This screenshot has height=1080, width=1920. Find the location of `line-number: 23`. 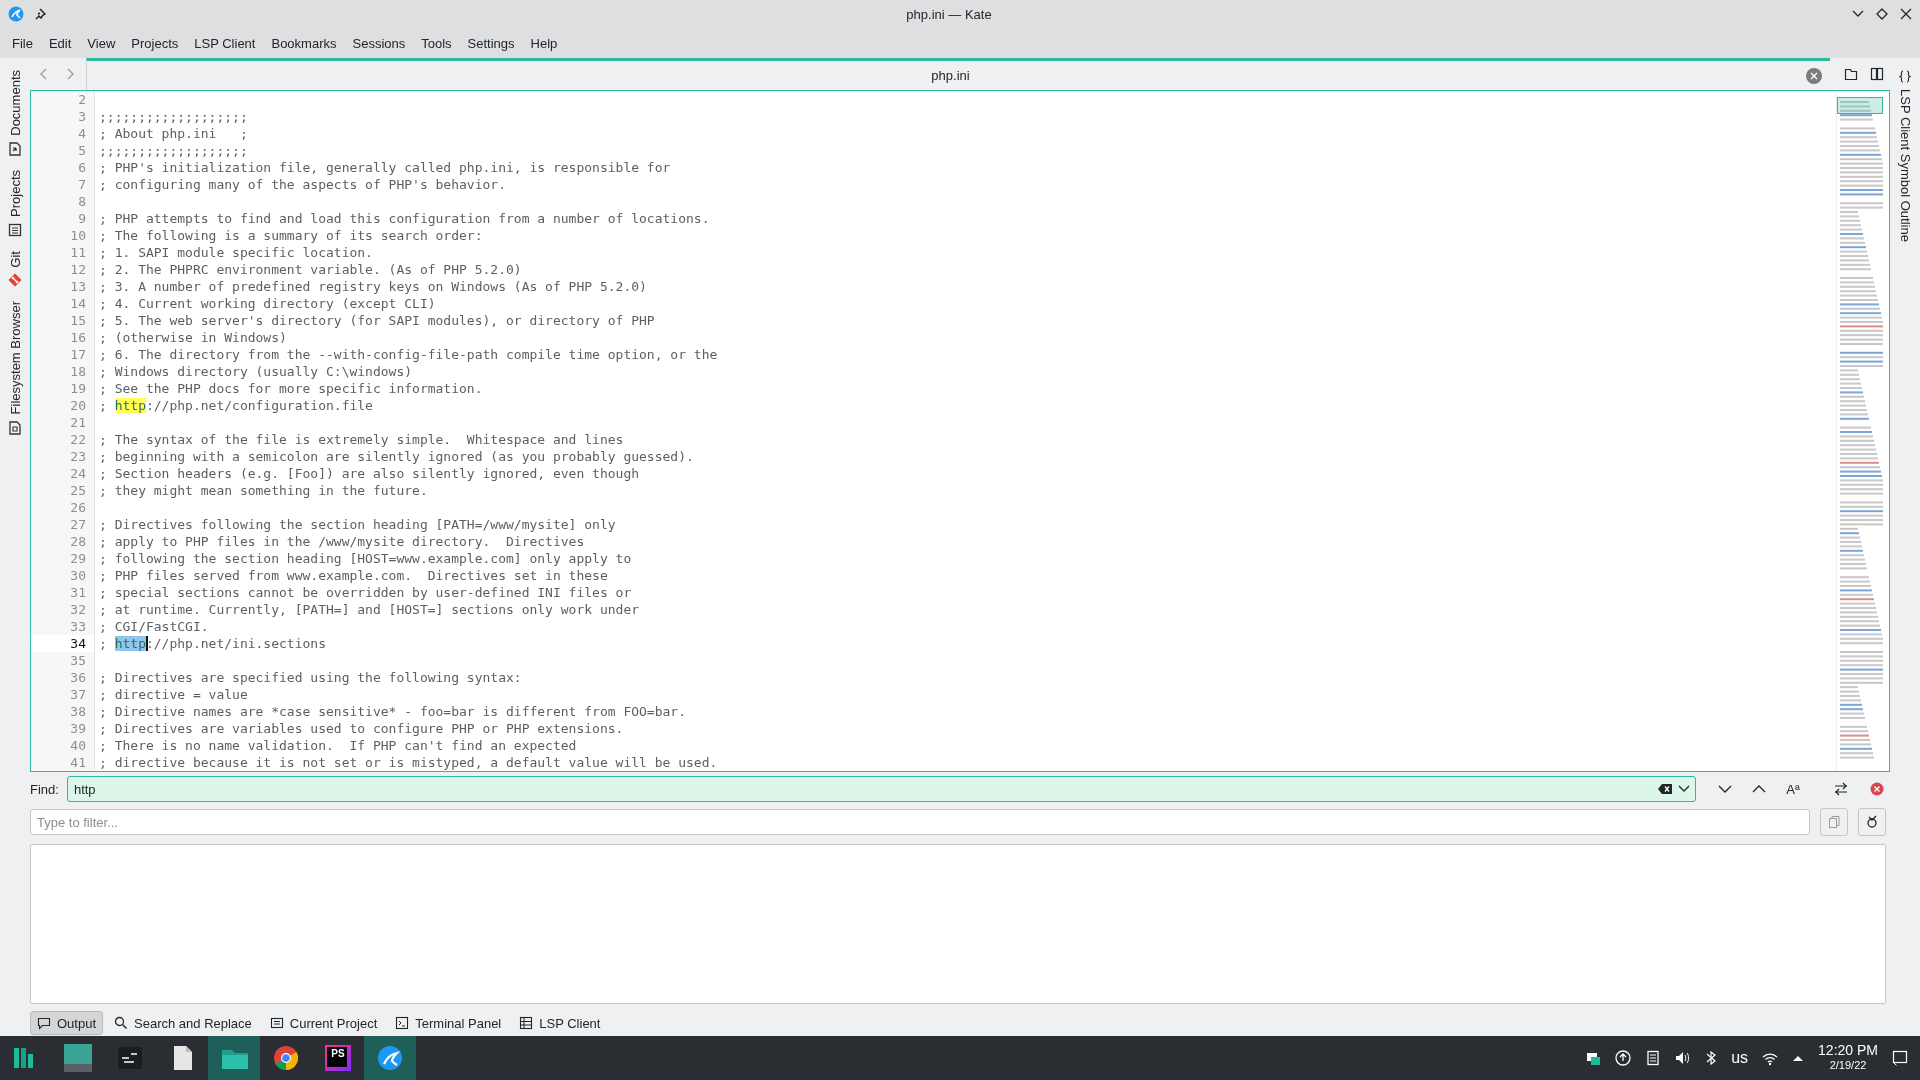

line-number: 23 is located at coordinates (63, 456).